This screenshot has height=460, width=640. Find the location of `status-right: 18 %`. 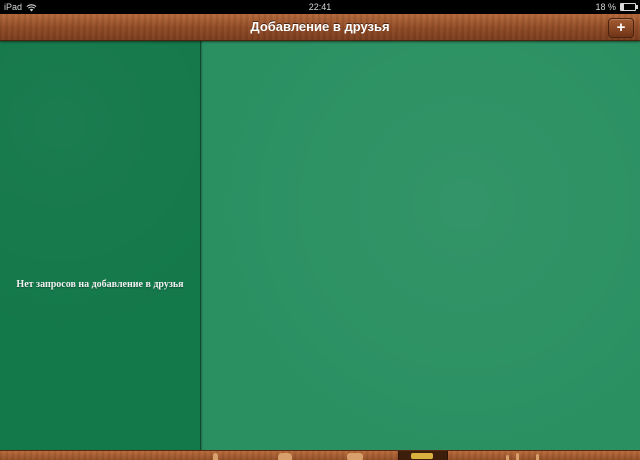

status-right: 18 % is located at coordinates (616, 7).